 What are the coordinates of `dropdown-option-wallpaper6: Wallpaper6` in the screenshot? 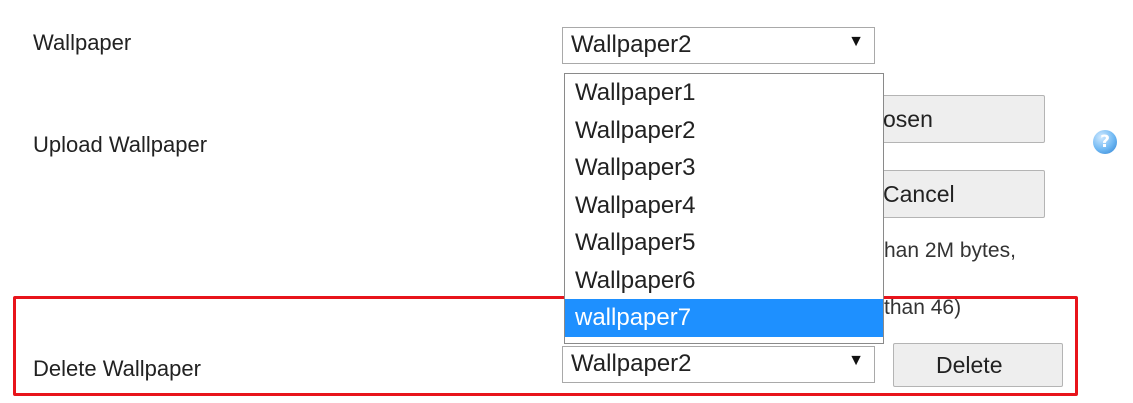 It's located at (724, 281).